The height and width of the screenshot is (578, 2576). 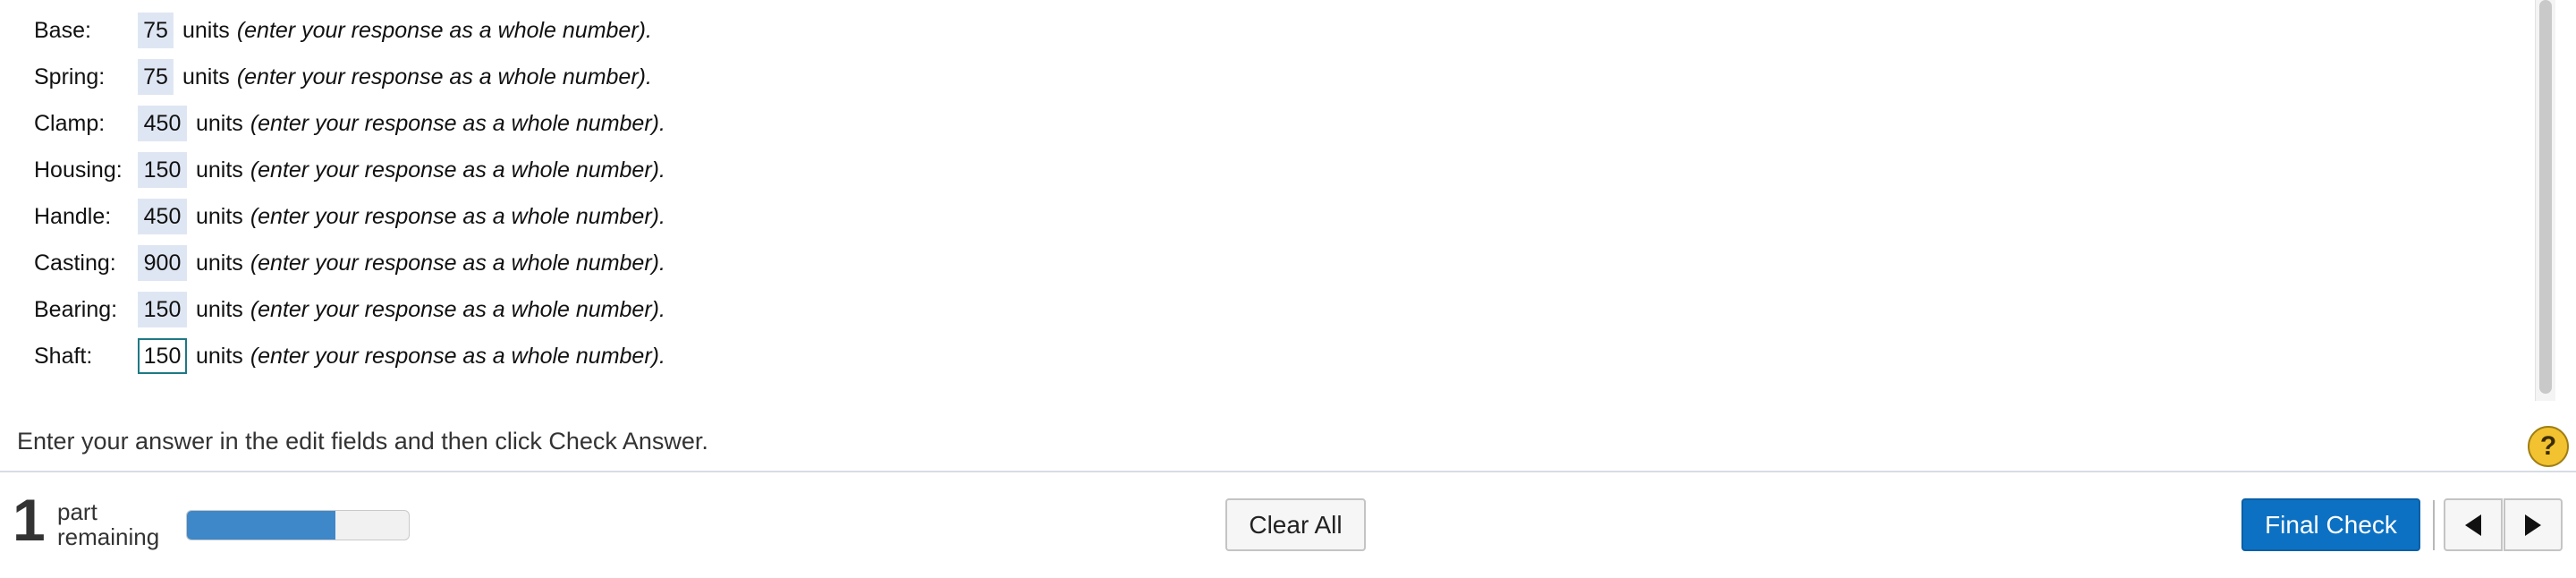 I want to click on progress-bar, so click(x=298, y=525).